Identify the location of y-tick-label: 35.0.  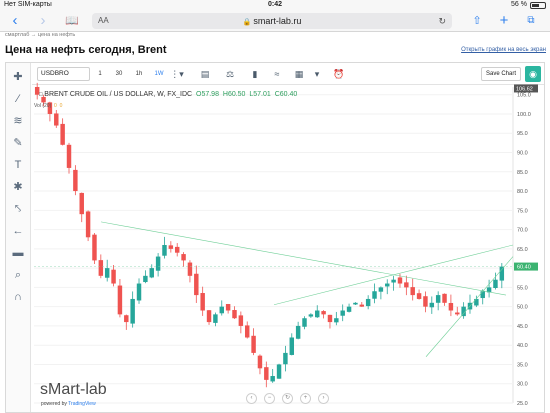
(522, 365).